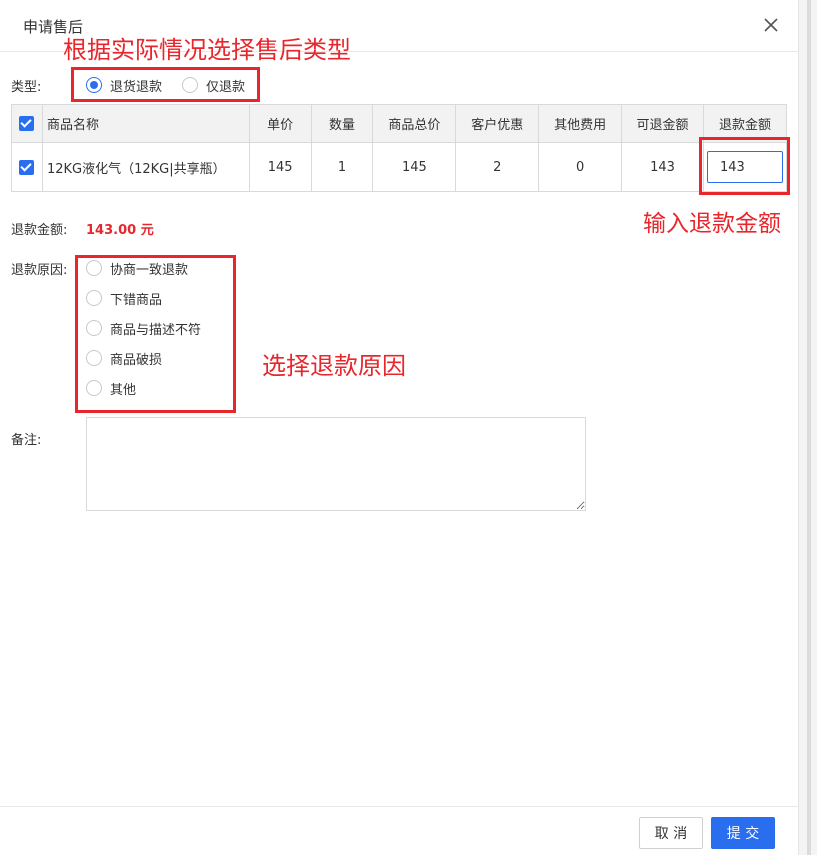 The width and height of the screenshot is (817, 855). What do you see at coordinates (399, 806) in the screenshot?
I see `footer-divider` at bounding box center [399, 806].